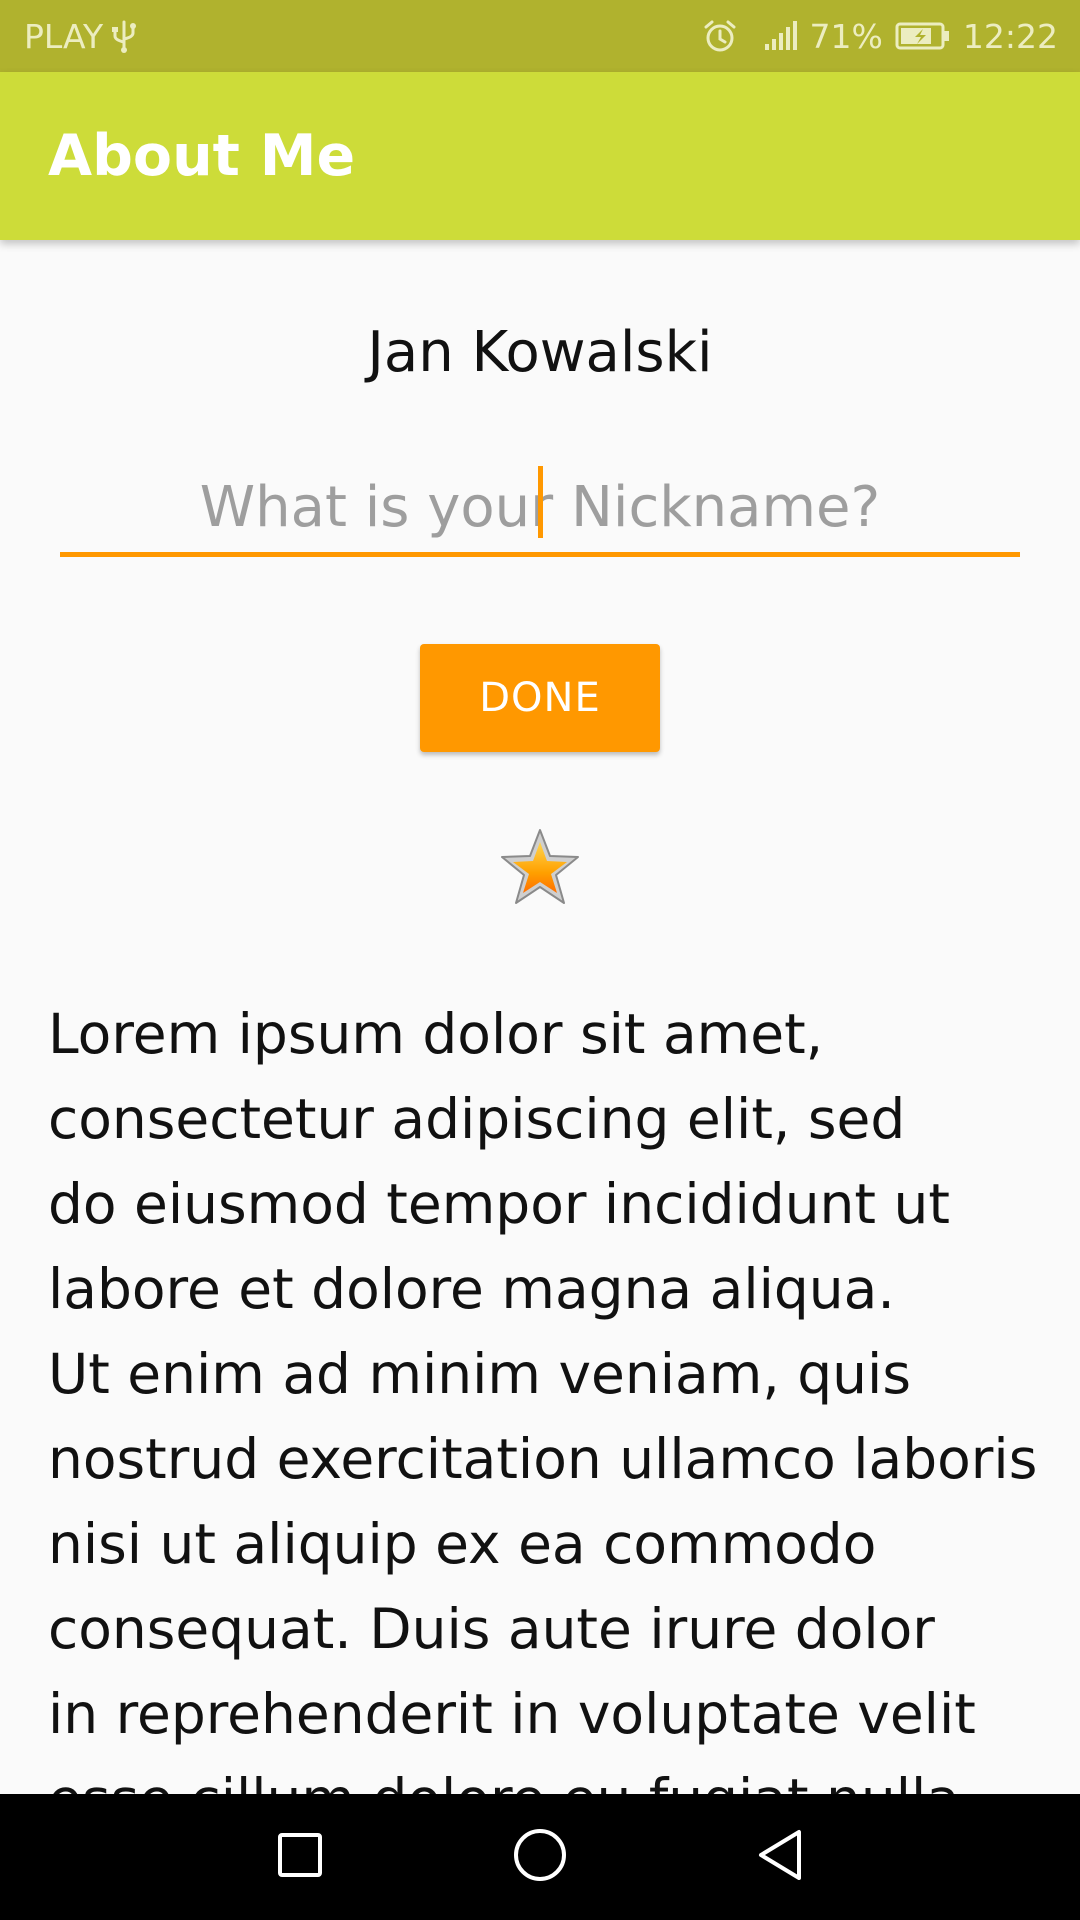 Image resolution: width=1080 pixels, height=1920 pixels. What do you see at coordinates (1010, 36) in the screenshot?
I see `clock: 12:22` at bounding box center [1010, 36].